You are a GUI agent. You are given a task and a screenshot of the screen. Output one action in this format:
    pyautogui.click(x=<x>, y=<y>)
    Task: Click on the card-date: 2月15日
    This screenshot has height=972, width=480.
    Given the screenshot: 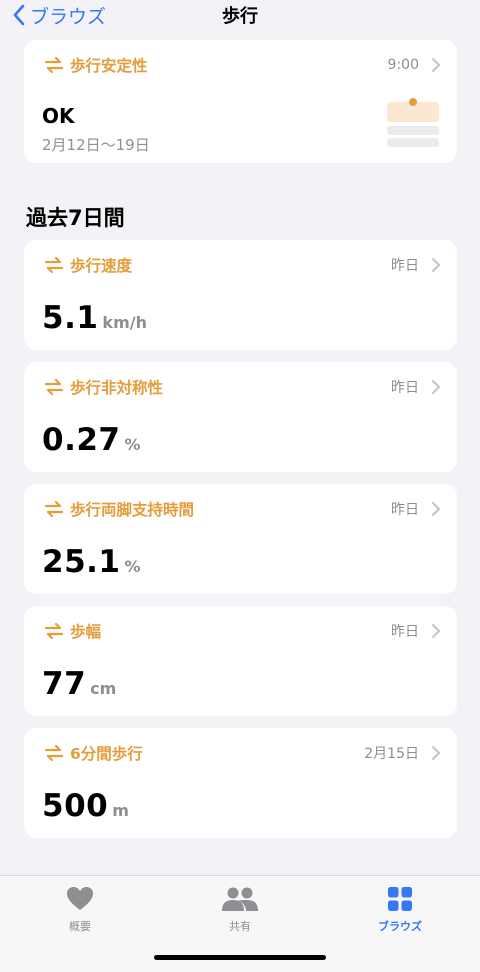 What is the action you would take?
    pyautogui.click(x=391, y=754)
    